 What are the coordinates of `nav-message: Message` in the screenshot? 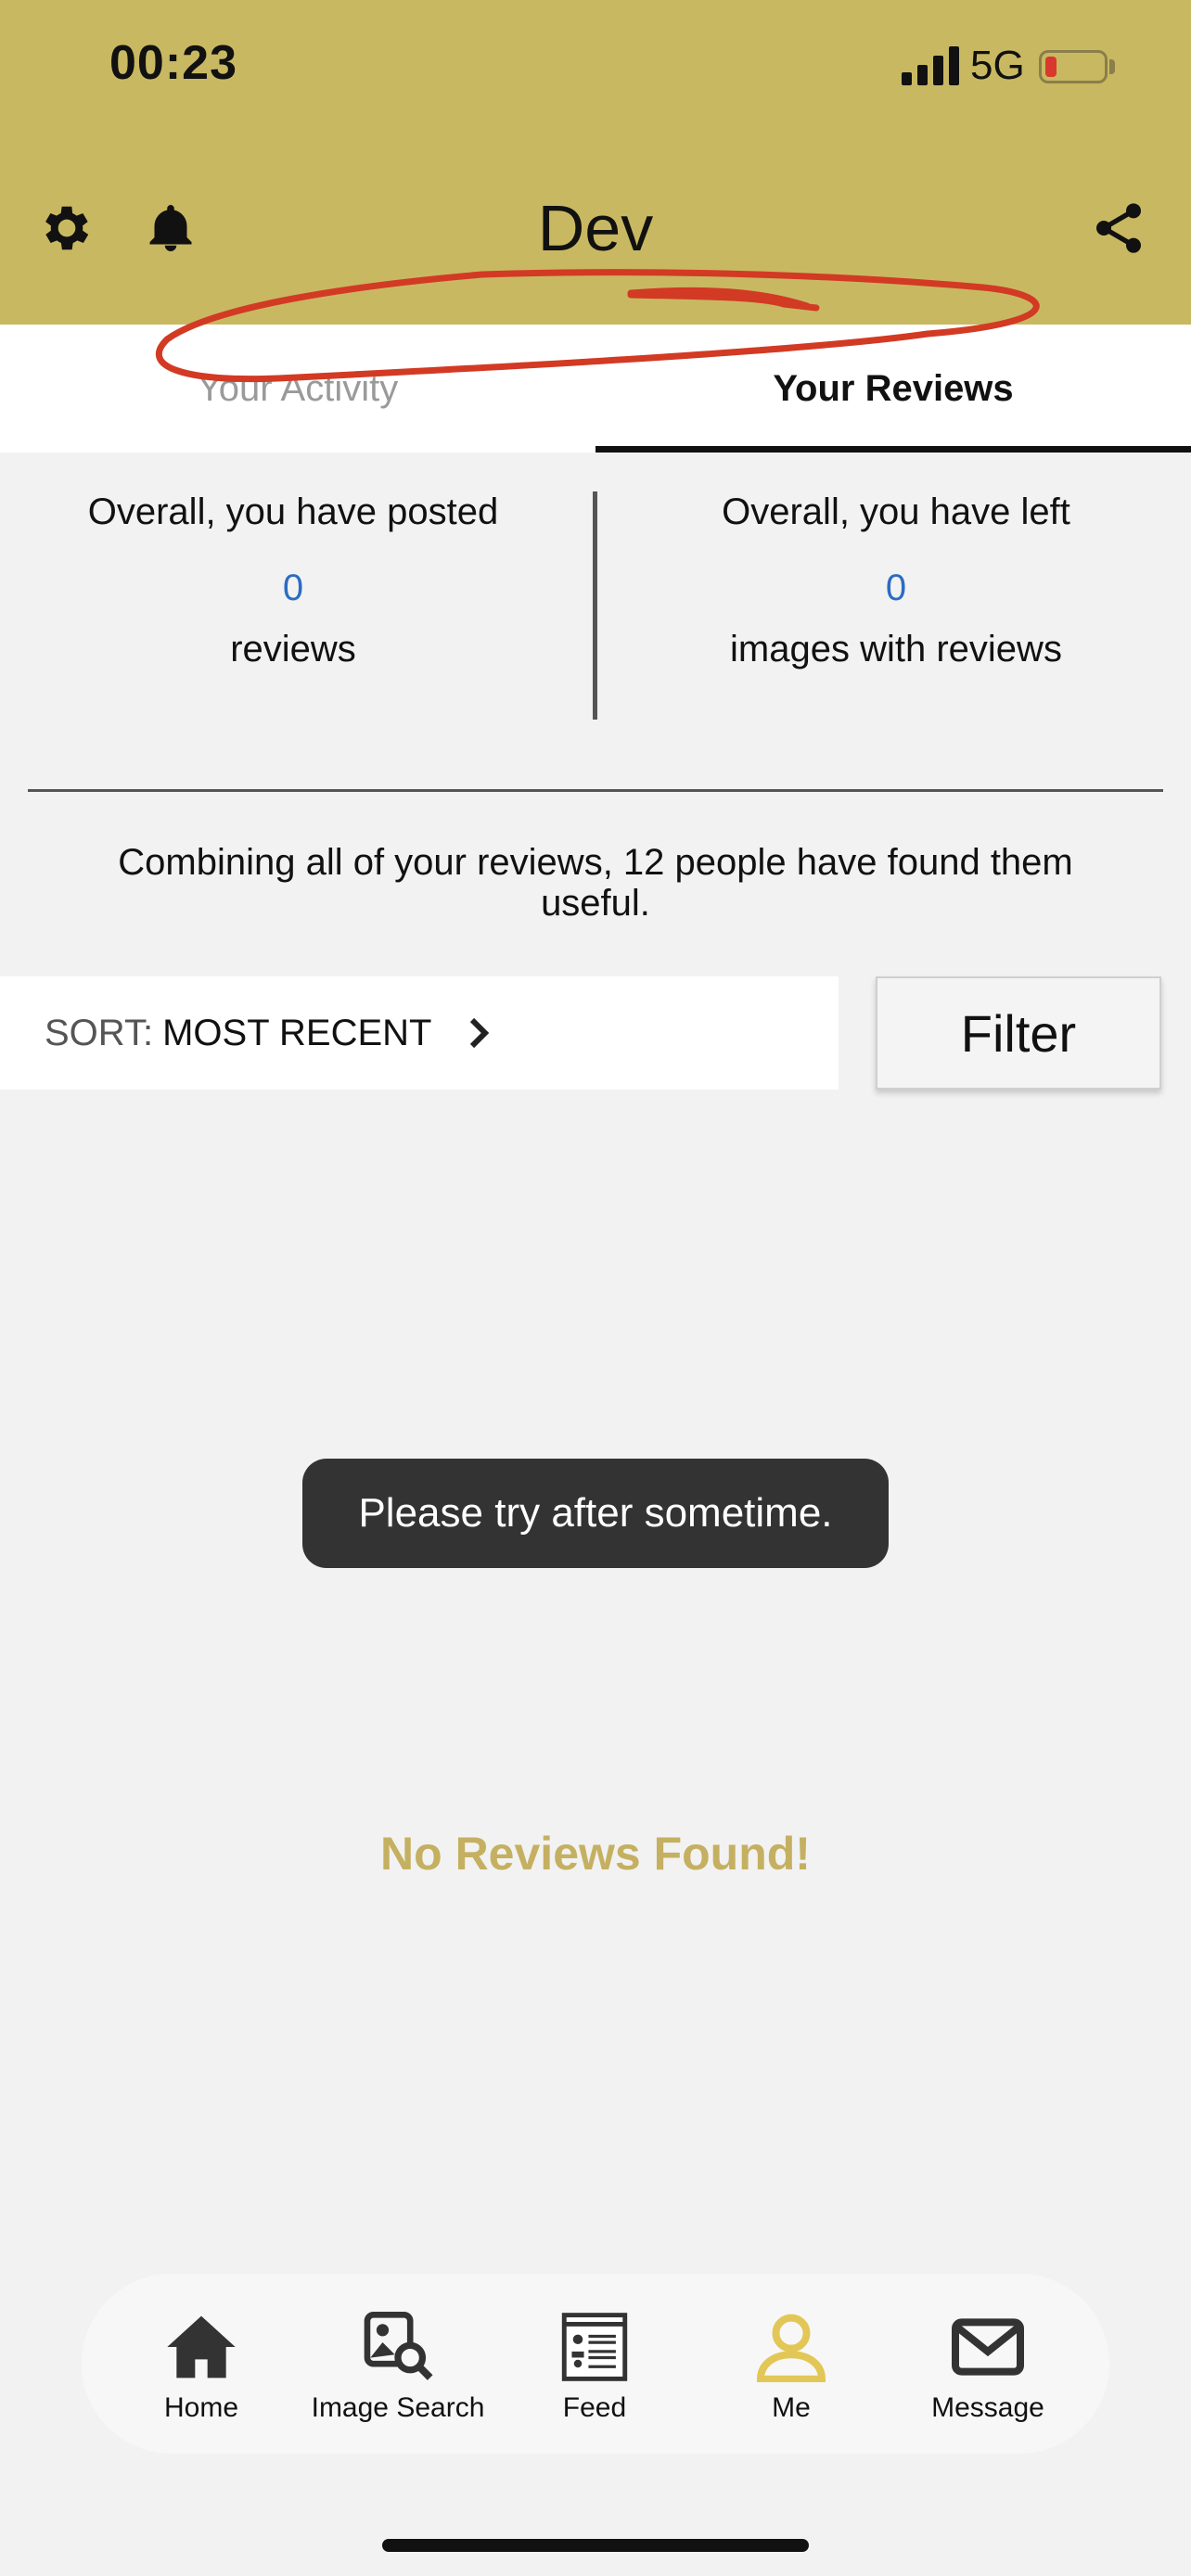 It's located at (988, 2366).